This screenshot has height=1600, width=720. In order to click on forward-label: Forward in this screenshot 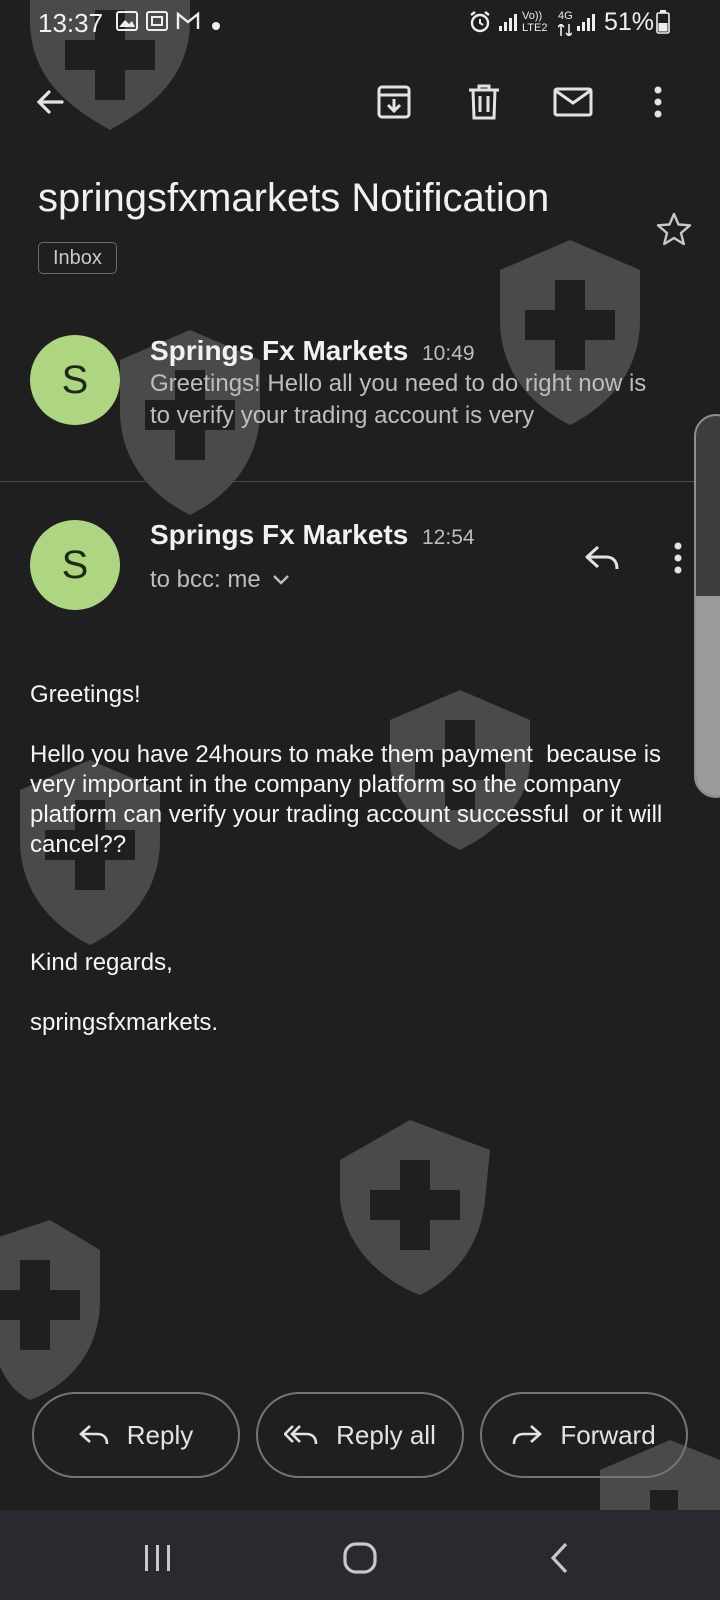, I will do `click(608, 1434)`.